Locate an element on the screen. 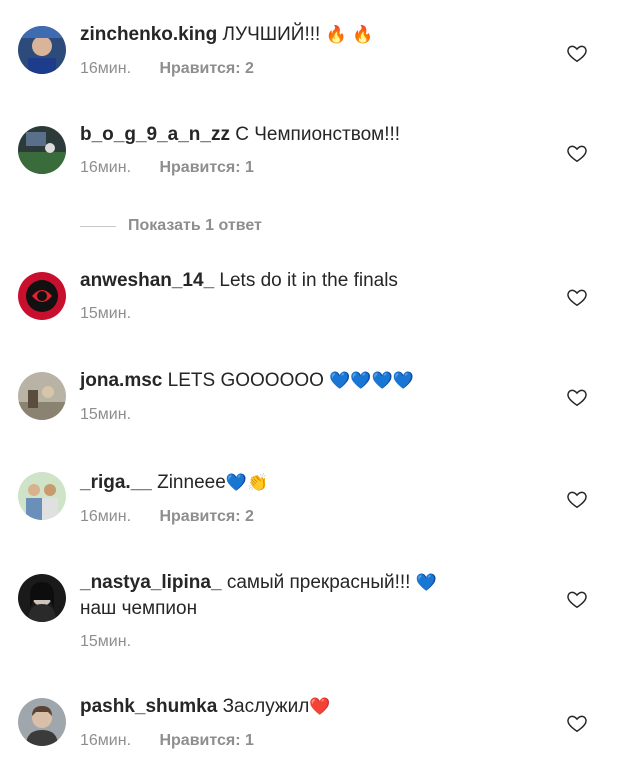  comment-username: b_o_g_9_a_n_zz is located at coordinates (155, 134).